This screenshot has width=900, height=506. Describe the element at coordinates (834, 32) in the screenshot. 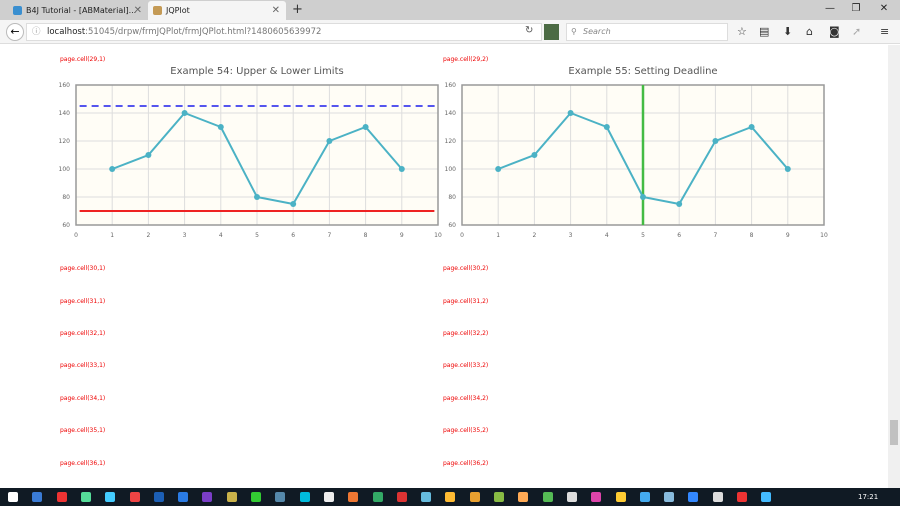

I see `pocket-icon: ◙` at that location.